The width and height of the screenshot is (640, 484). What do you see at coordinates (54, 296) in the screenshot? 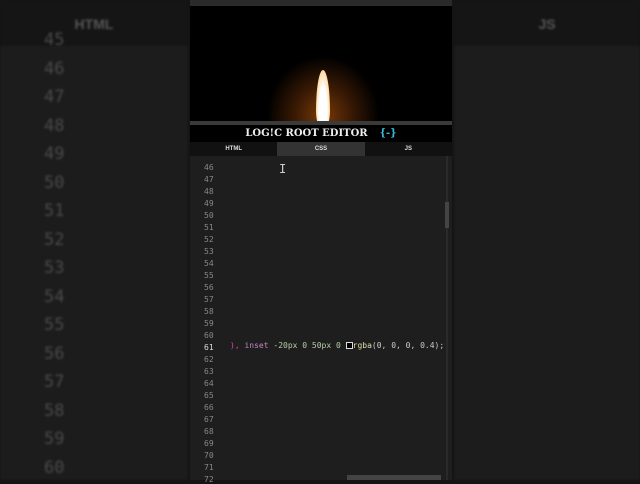
I see `background-line-number: 54` at bounding box center [54, 296].